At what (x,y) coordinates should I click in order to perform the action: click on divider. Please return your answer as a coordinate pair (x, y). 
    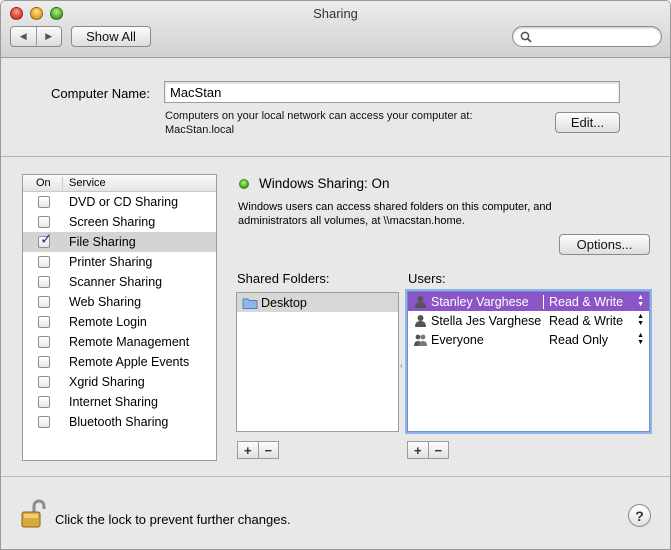
    Looking at the image, I should click on (335, 156).